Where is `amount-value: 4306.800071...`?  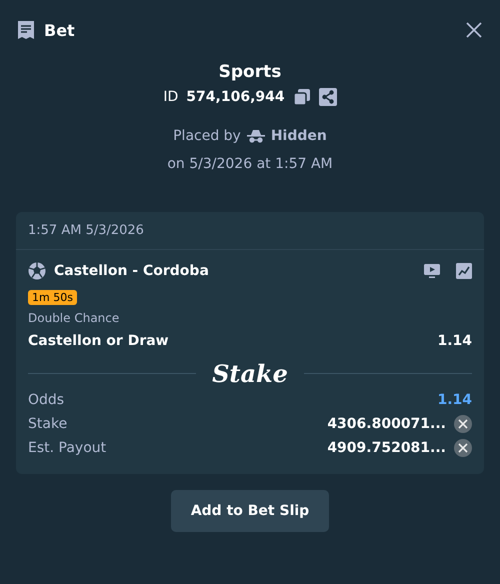 amount-value: 4306.800071... is located at coordinates (386, 424).